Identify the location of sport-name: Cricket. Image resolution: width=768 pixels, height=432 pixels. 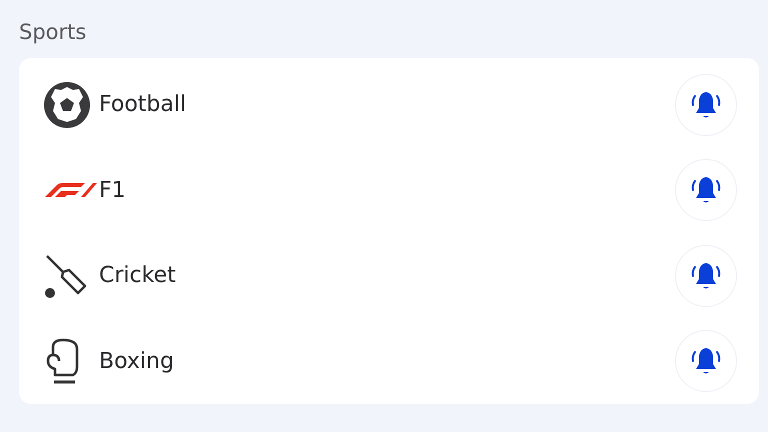
(138, 275).